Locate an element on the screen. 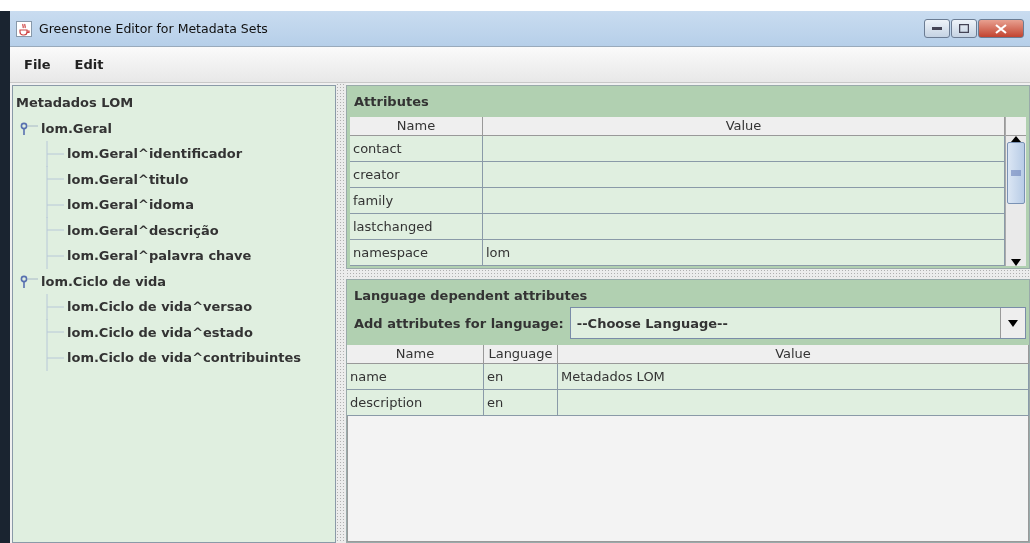 Image resolution: width=1030 pixels, height=543 pixels. language-label: Add attributes for language: is located at coordinates (459, 323).